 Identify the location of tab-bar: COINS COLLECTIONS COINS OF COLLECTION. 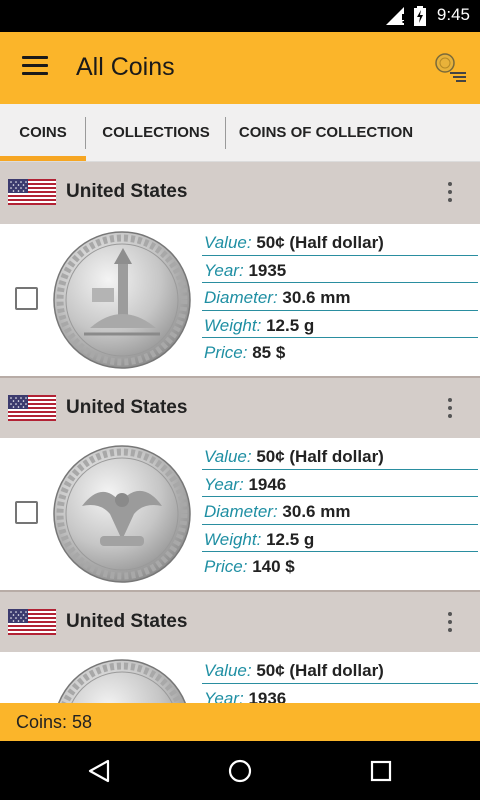
(240, 133).